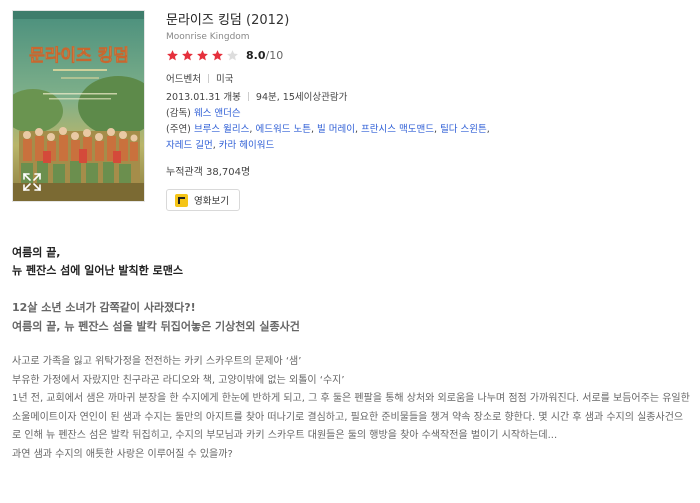  What do you see at coordinates (181, 200) in the screenshot?
I see `play-icon` at bounding box center [181, 200].